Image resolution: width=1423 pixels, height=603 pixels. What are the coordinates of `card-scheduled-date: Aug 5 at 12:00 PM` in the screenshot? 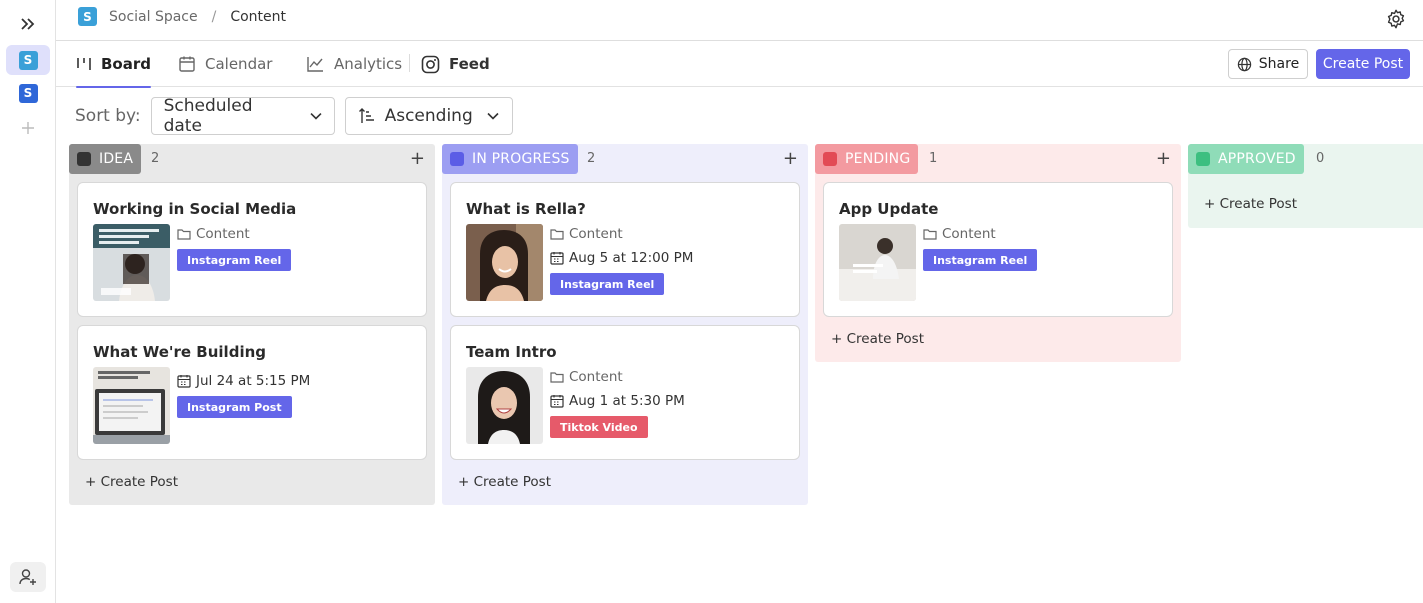 It's located at (621, 258).